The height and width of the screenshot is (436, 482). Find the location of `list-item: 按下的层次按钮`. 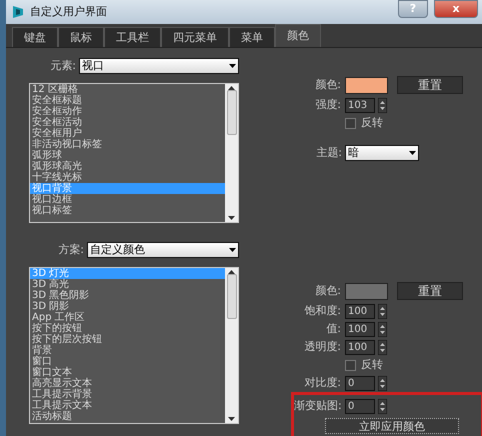

list-item: 按下的层次按钮 is located at coordinates (127, 339).